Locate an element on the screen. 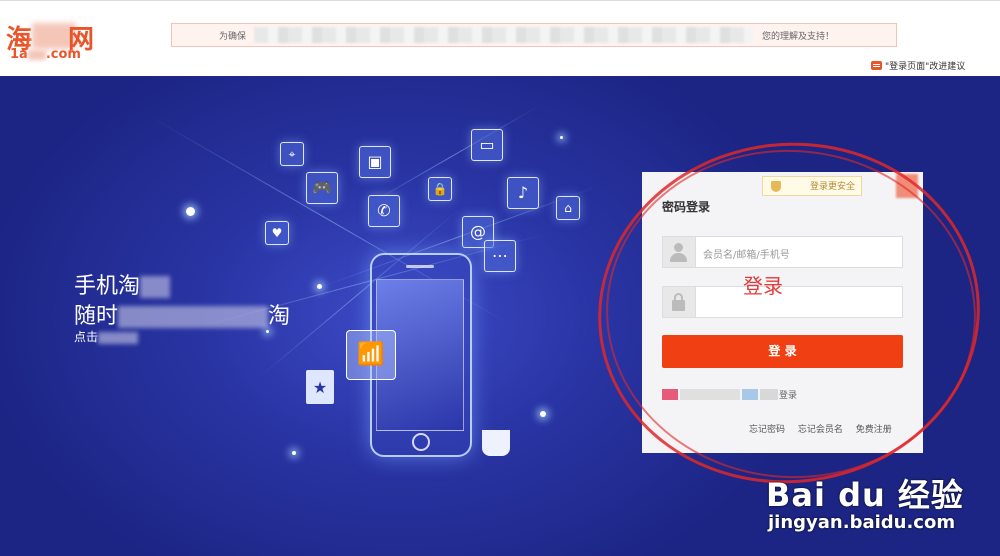  slogan-line-3: 点击 is located at coordinates (106, 336).